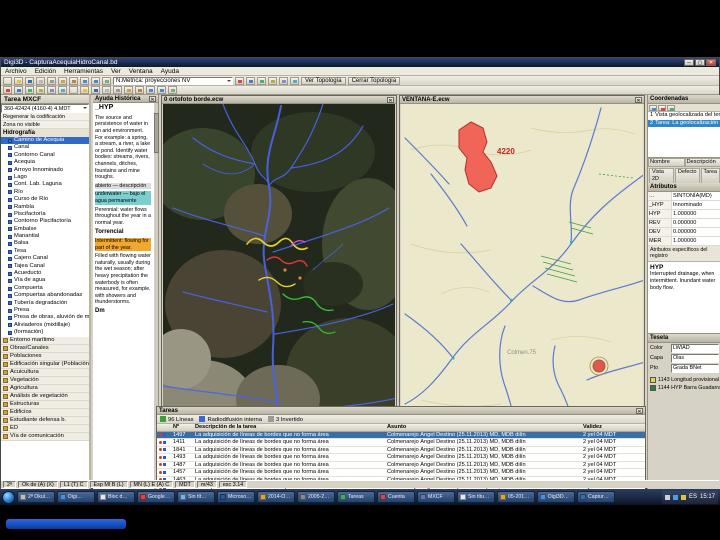 The image size is (720, 540). What do you see at coordinates (45, 428) in the screenshot?
I see `category-item: ED` at bounding box center [45, 428].